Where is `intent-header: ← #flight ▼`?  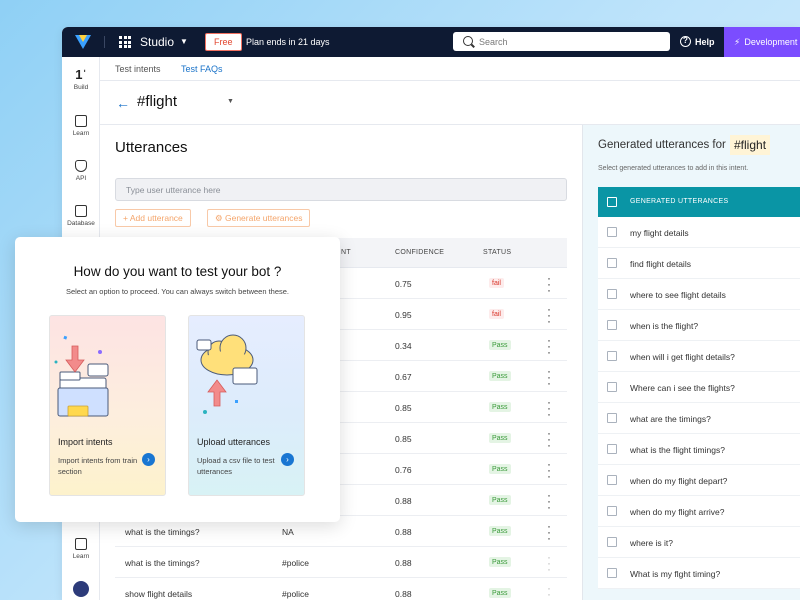
intent-header: ← #flight ▼ is located at coordinates (450, 103).